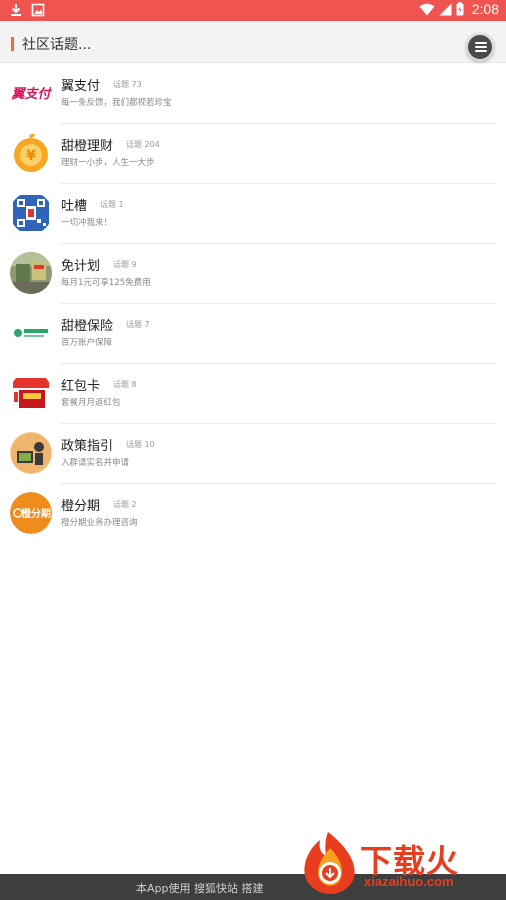 This screenshot has height=900, width=506. I want to click on topic-count: 话题 9, so click(125, 264).